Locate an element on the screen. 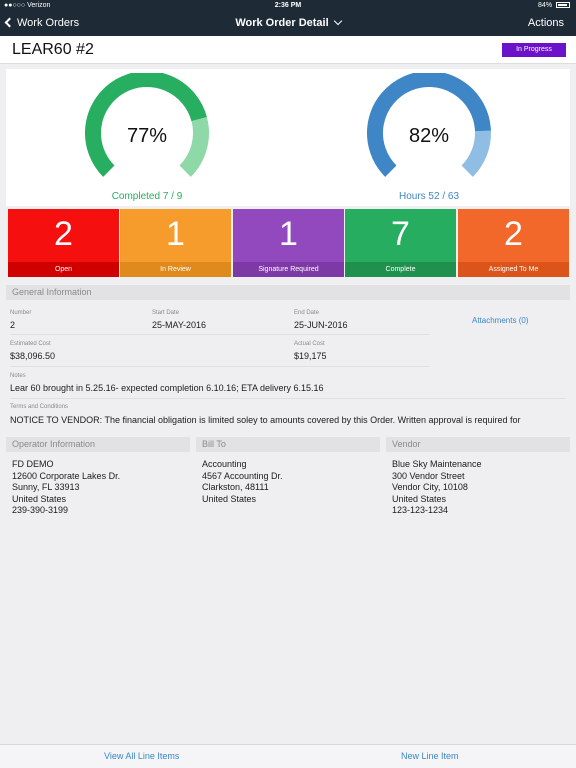  actual-cost-value: $19,175 is located at coordinates (310, 356).